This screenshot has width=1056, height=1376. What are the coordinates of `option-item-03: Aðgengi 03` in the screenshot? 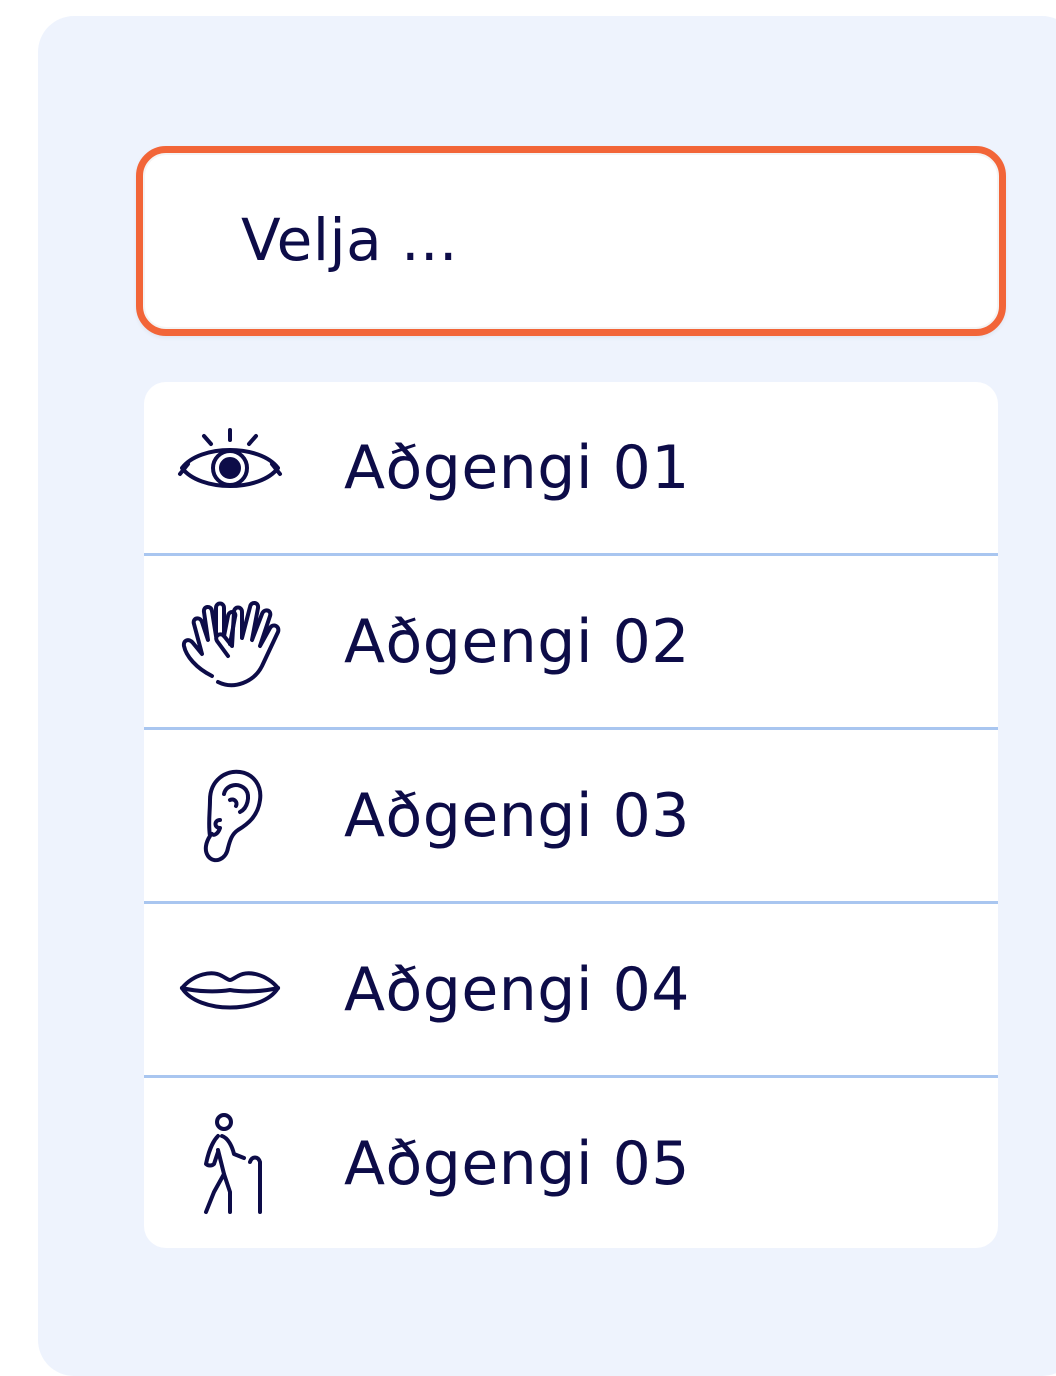 It's located at (571, 817).